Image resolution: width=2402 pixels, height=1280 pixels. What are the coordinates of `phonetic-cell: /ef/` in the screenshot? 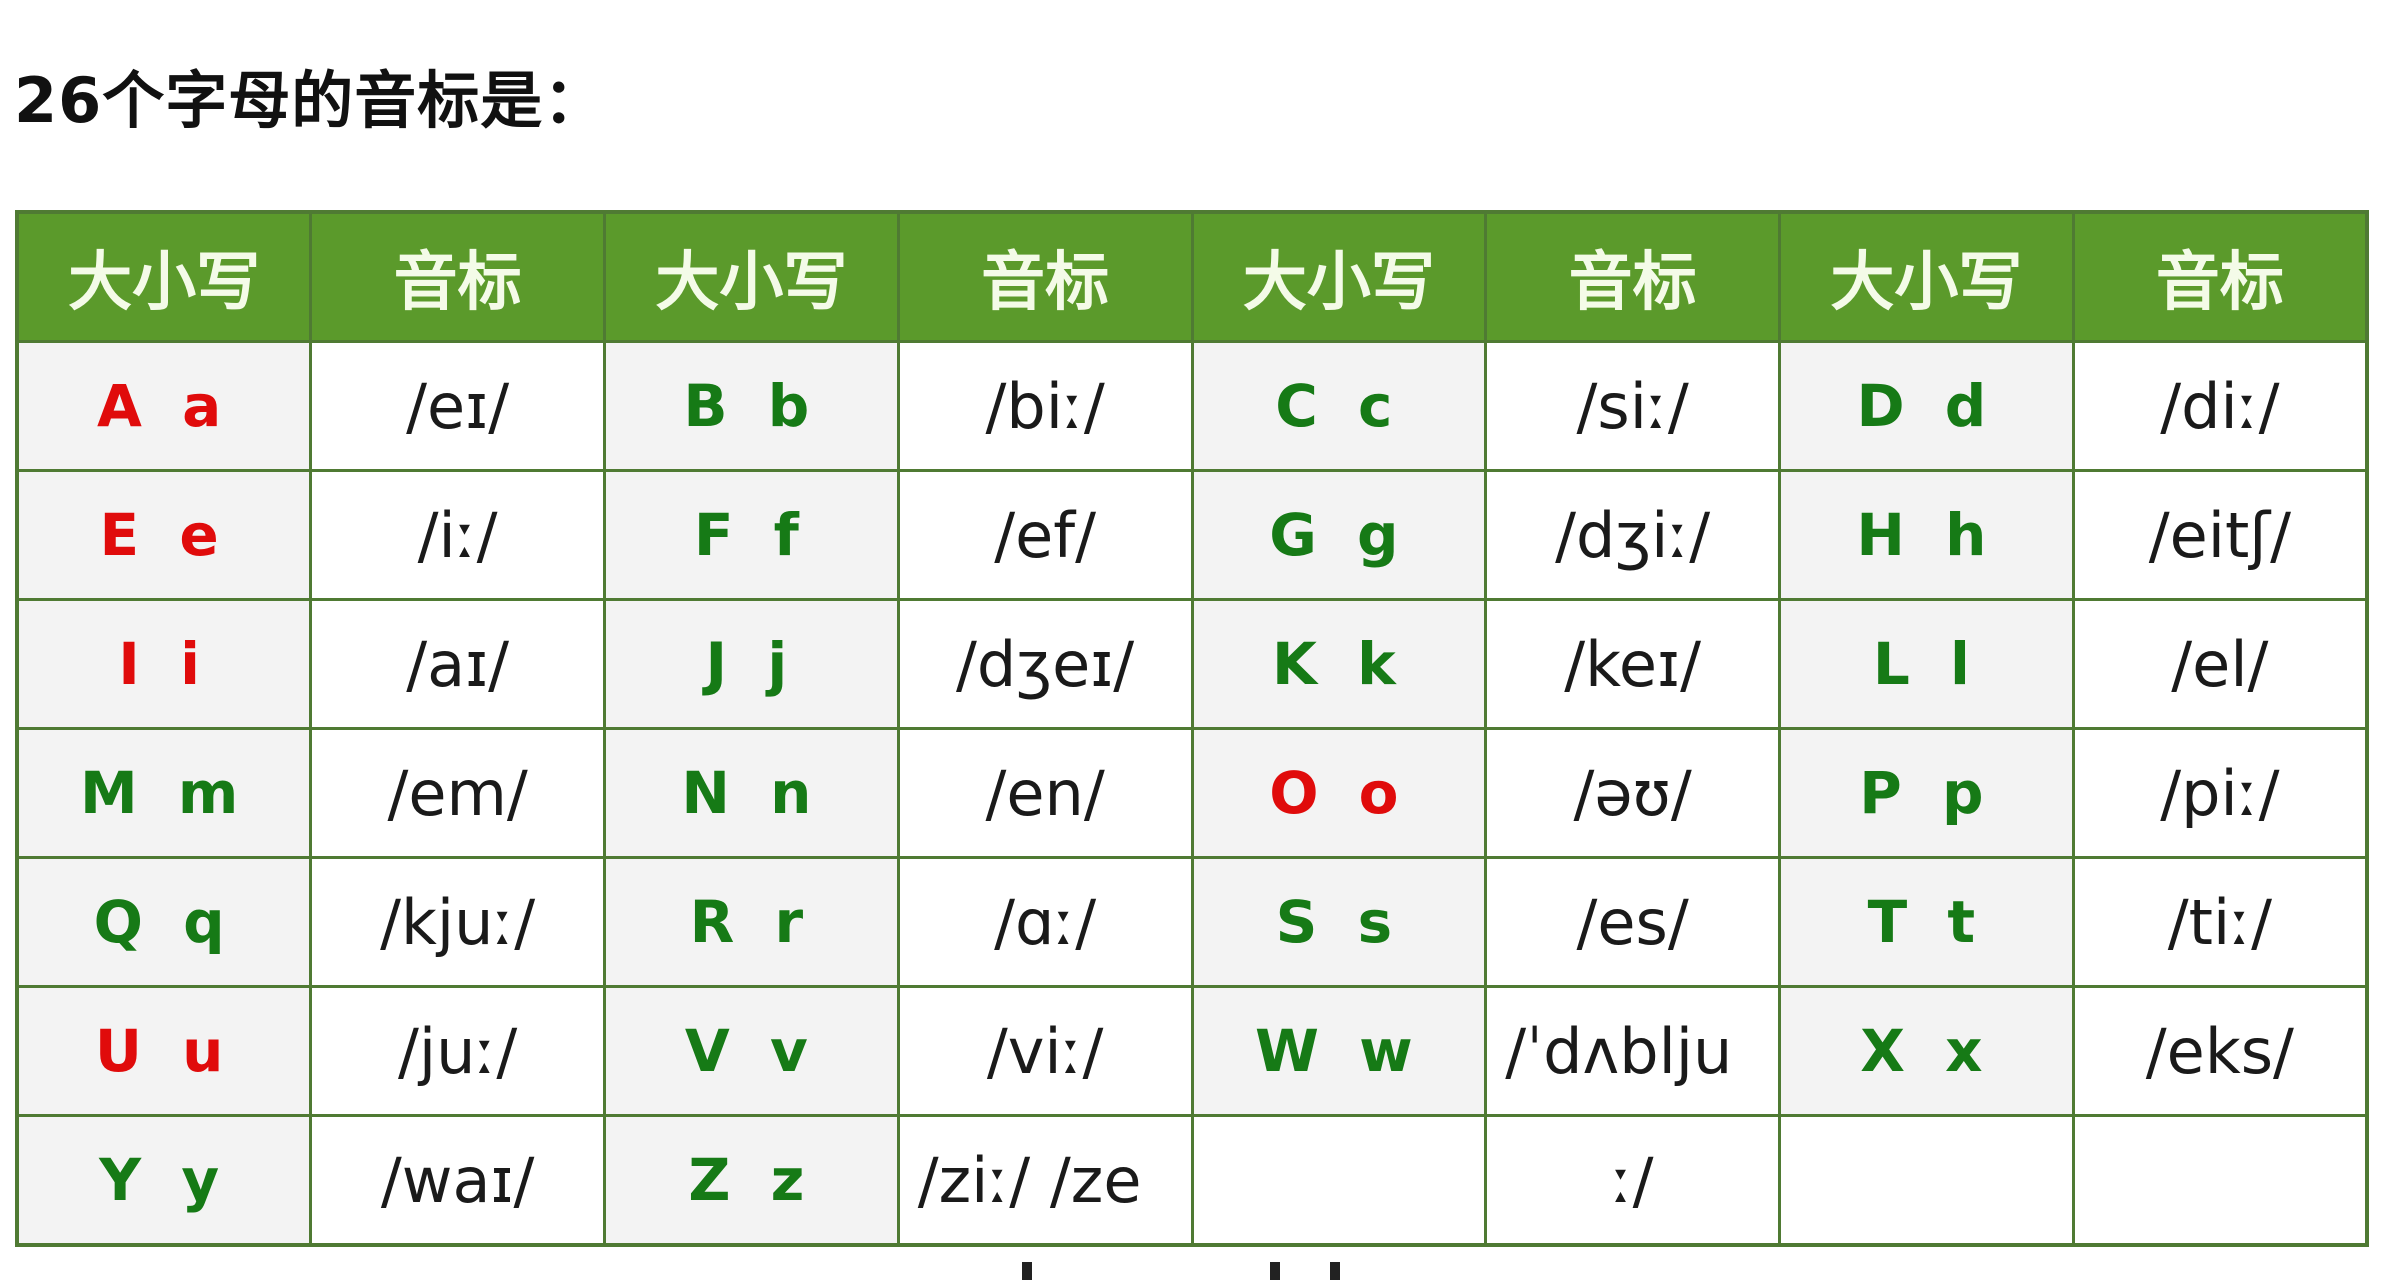 It's located at (1045, 535).